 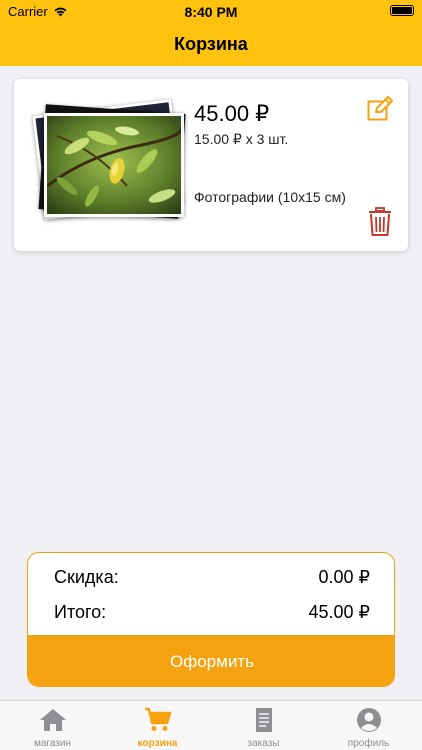 I want to click on profile-icon, so click(x=369, y=720).